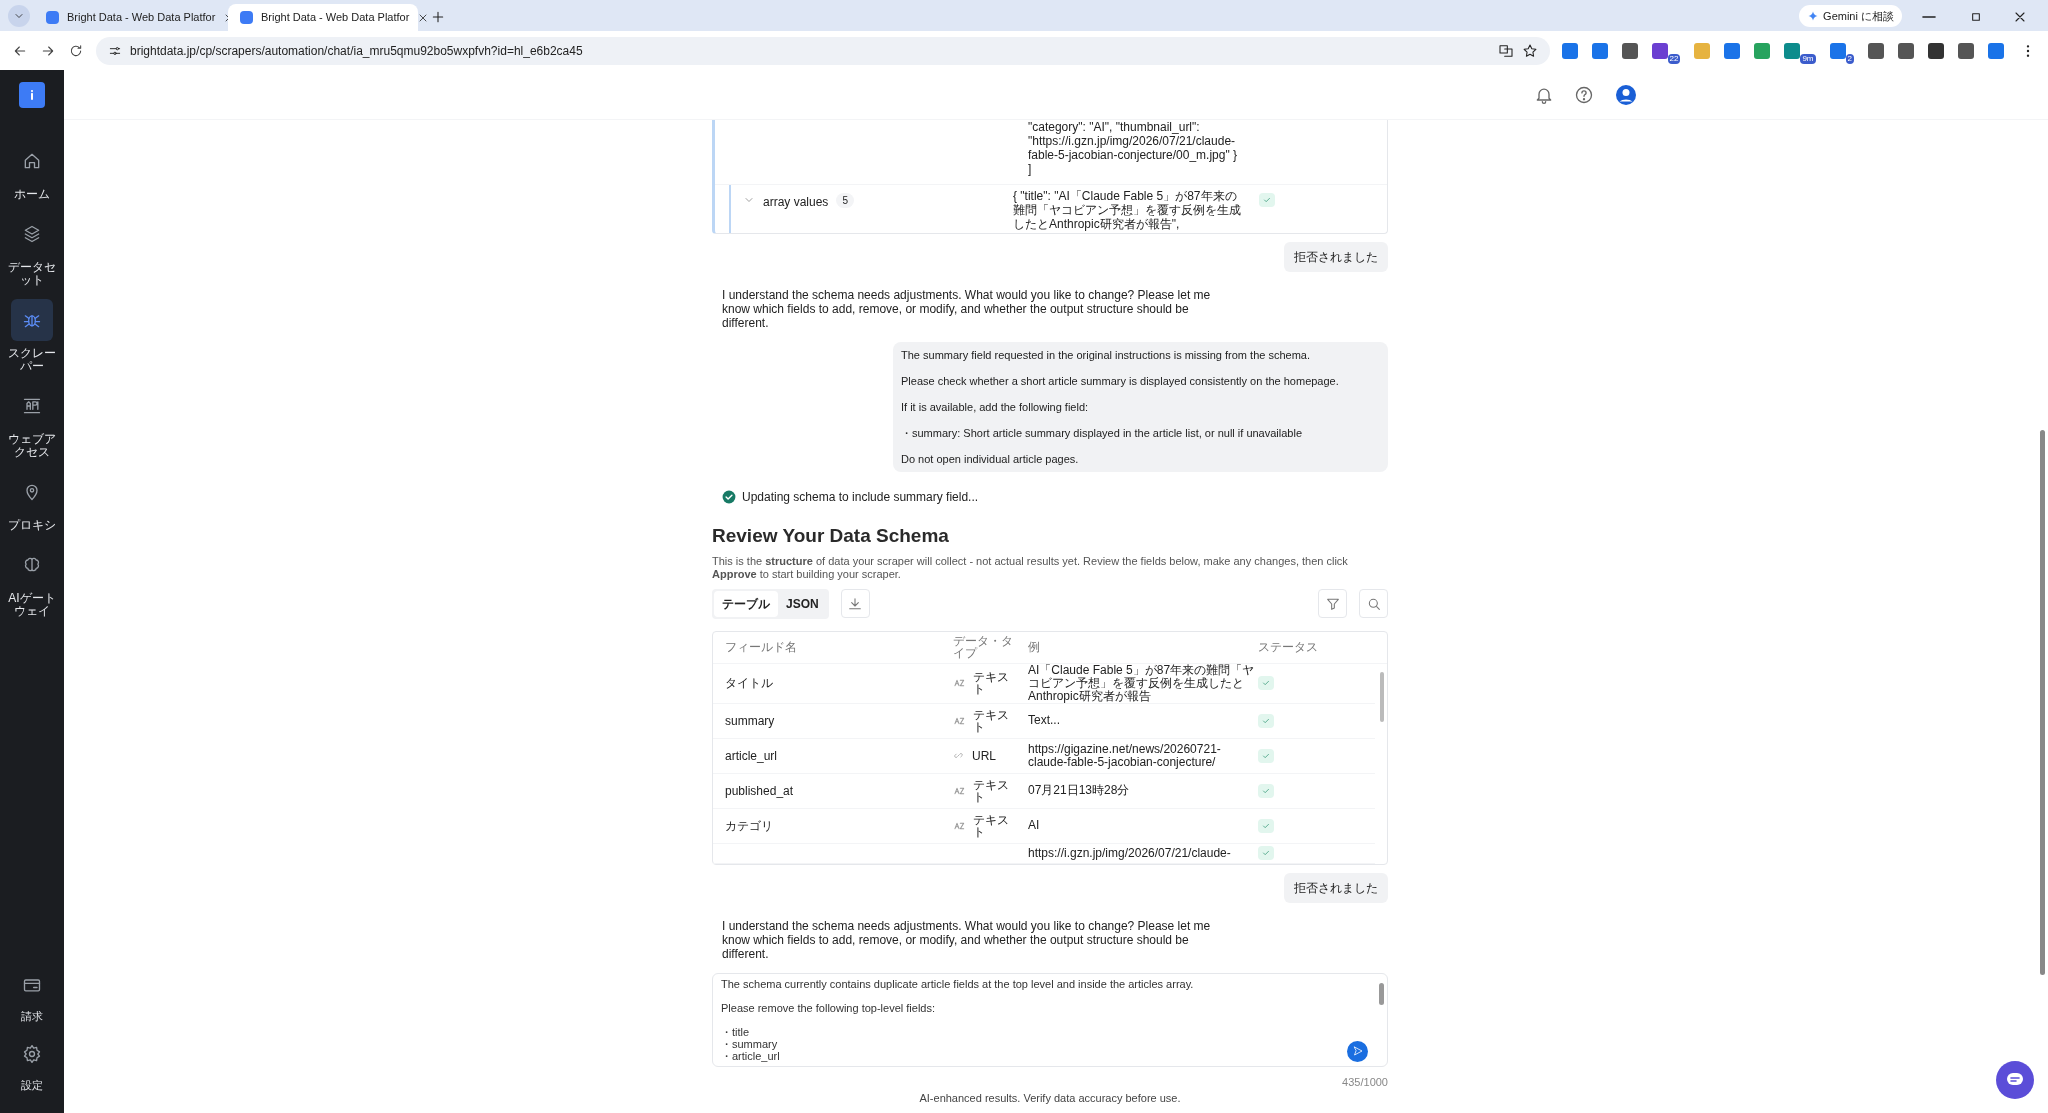 This screenshot has width=2048, height=1113. Describe the element at coordinates (1288, 647) in the screenshot. I see `column-header: ステータス` at that location.